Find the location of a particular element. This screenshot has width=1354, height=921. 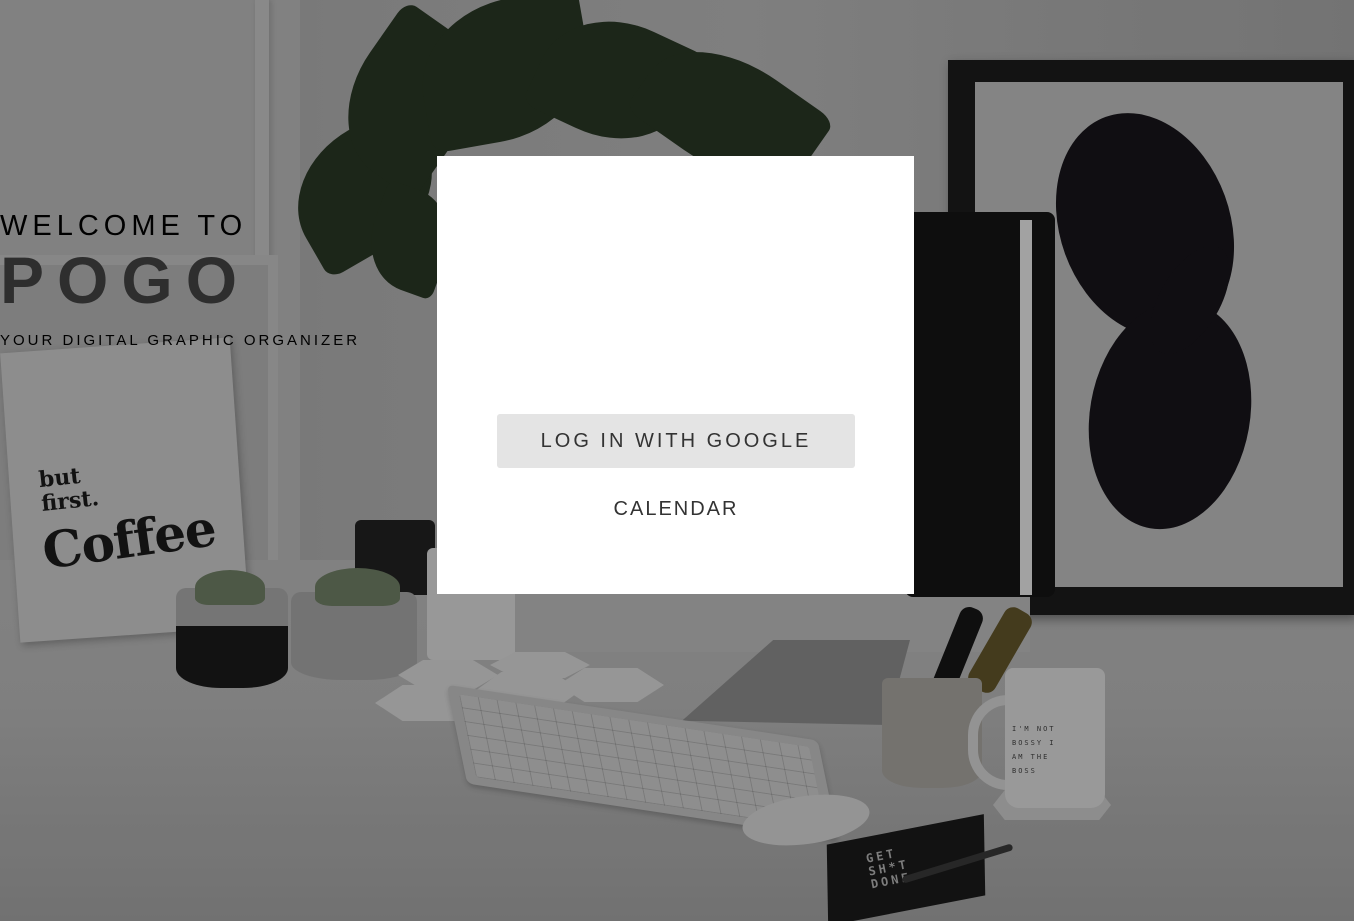

brand-title: POGO is located at coordinates (125, 280).